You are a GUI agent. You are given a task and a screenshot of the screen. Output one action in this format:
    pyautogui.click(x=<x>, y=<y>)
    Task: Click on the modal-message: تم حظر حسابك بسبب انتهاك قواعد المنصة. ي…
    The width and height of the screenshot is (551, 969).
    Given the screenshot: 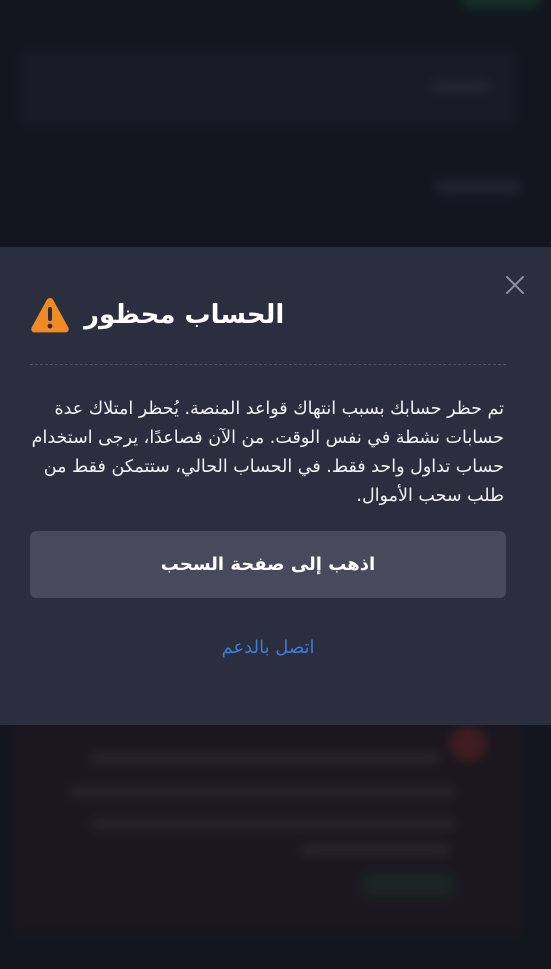 What is the action you would take?
    pyautogui.click(x=267, y=452)
    